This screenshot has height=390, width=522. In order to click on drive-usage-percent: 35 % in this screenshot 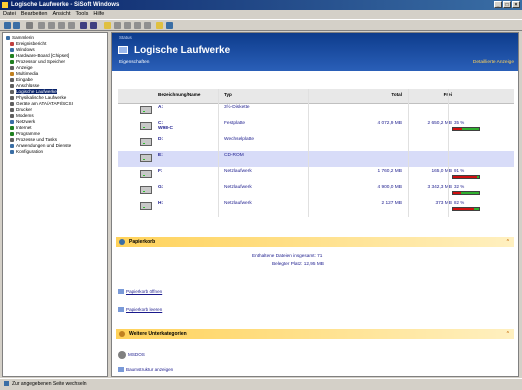, I will do `click(459, 122)`.